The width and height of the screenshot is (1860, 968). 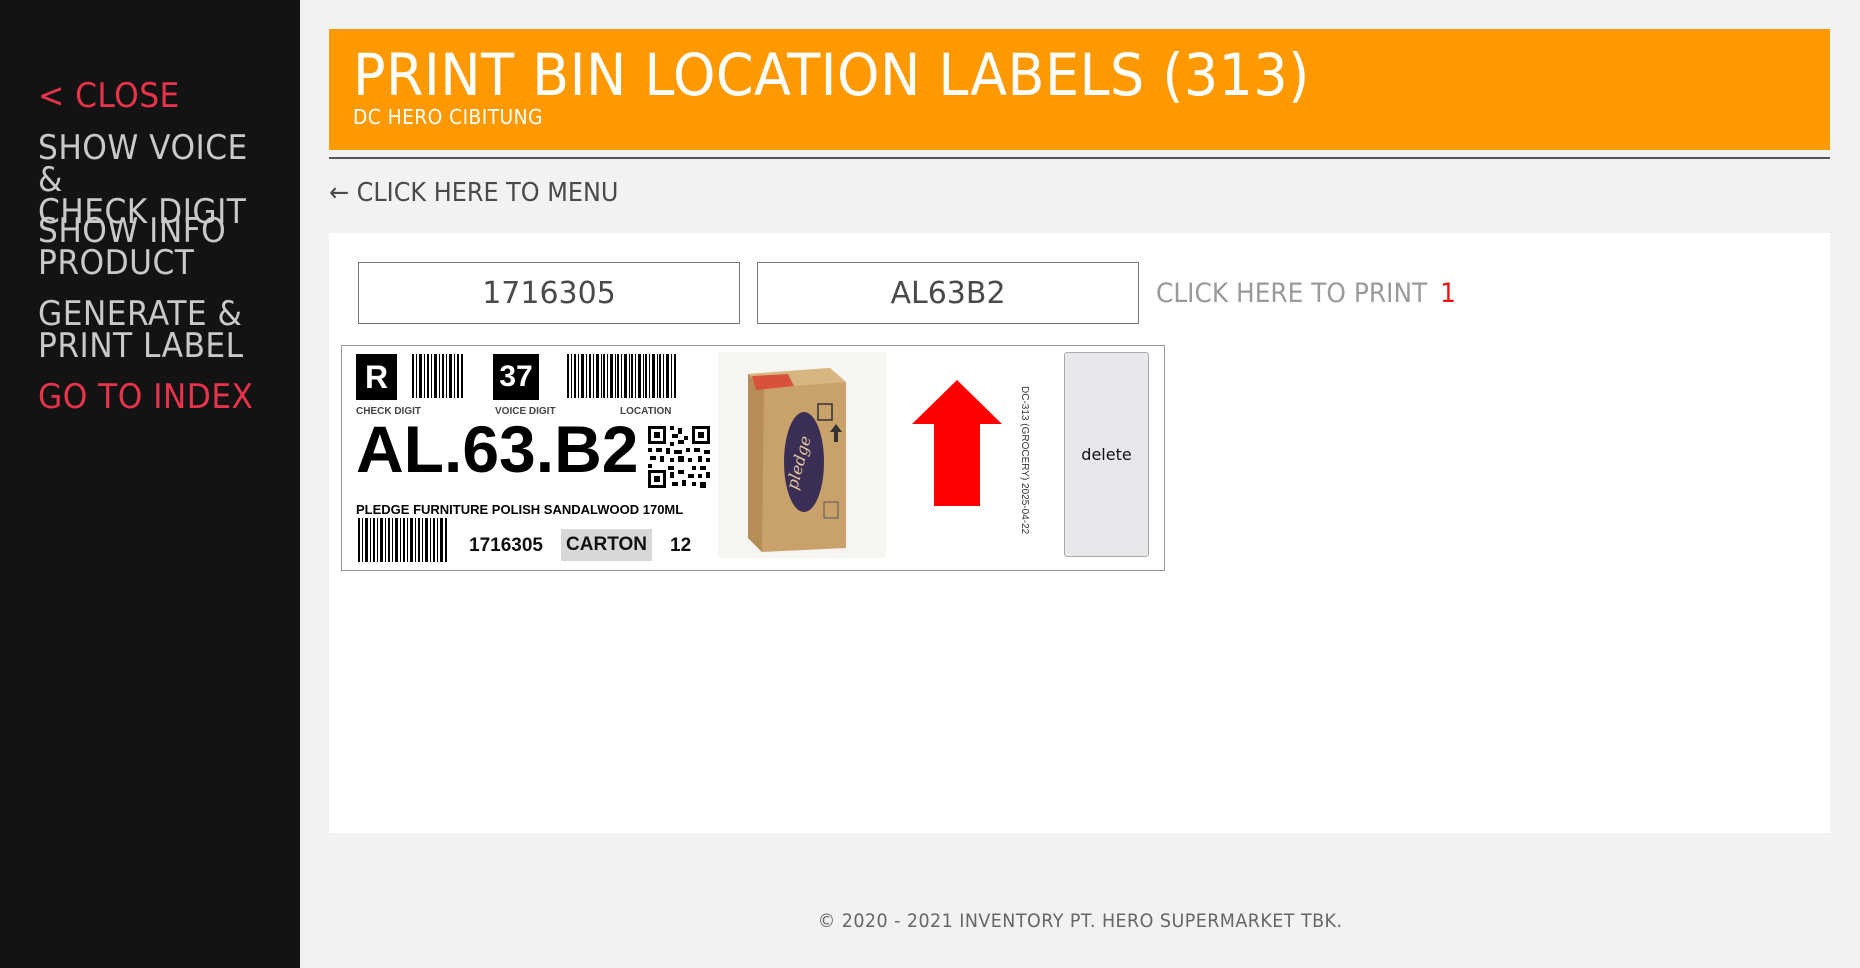 I want to click on item-code-input, so click(x=549, y=293).